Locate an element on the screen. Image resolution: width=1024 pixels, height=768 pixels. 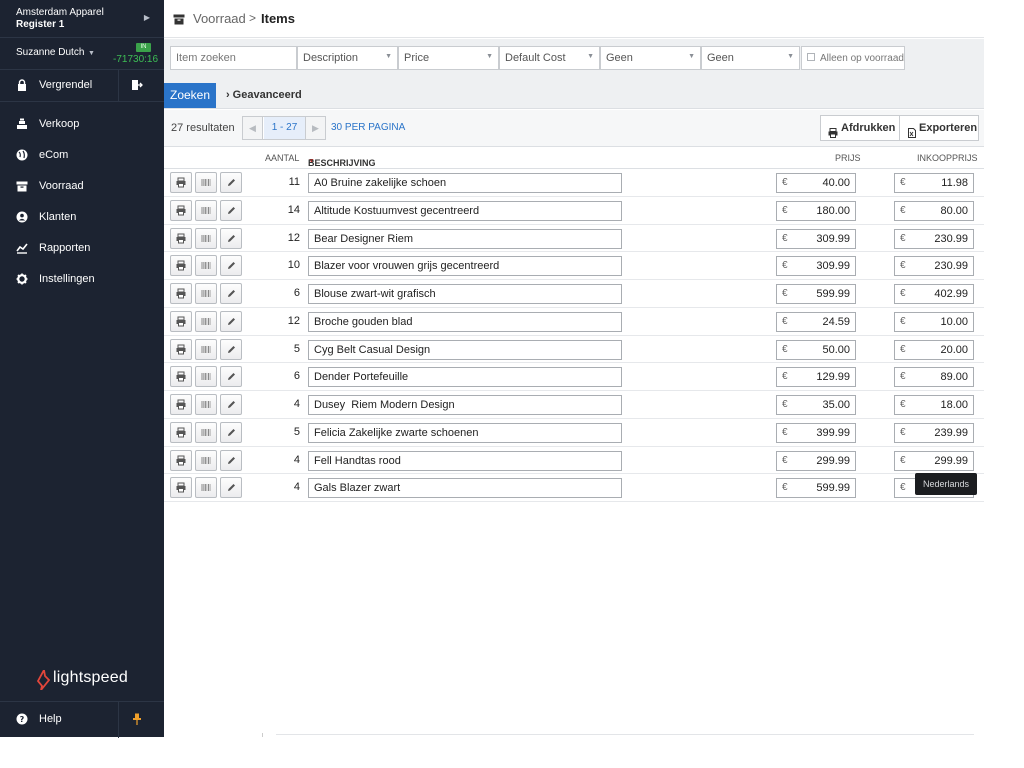
price-input: €35.00 is located at coordinates (816, 405).